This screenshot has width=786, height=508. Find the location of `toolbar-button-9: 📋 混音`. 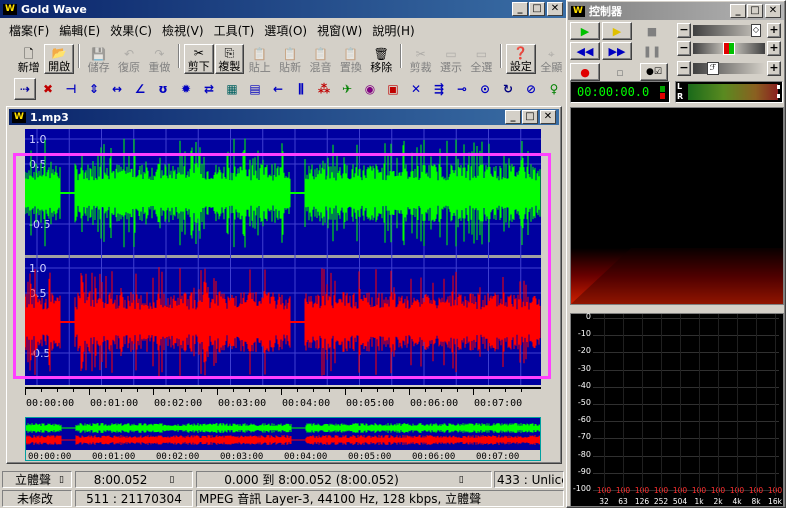

toolbar-button-9: 📋 混音 is located at coordinates (320, 59).